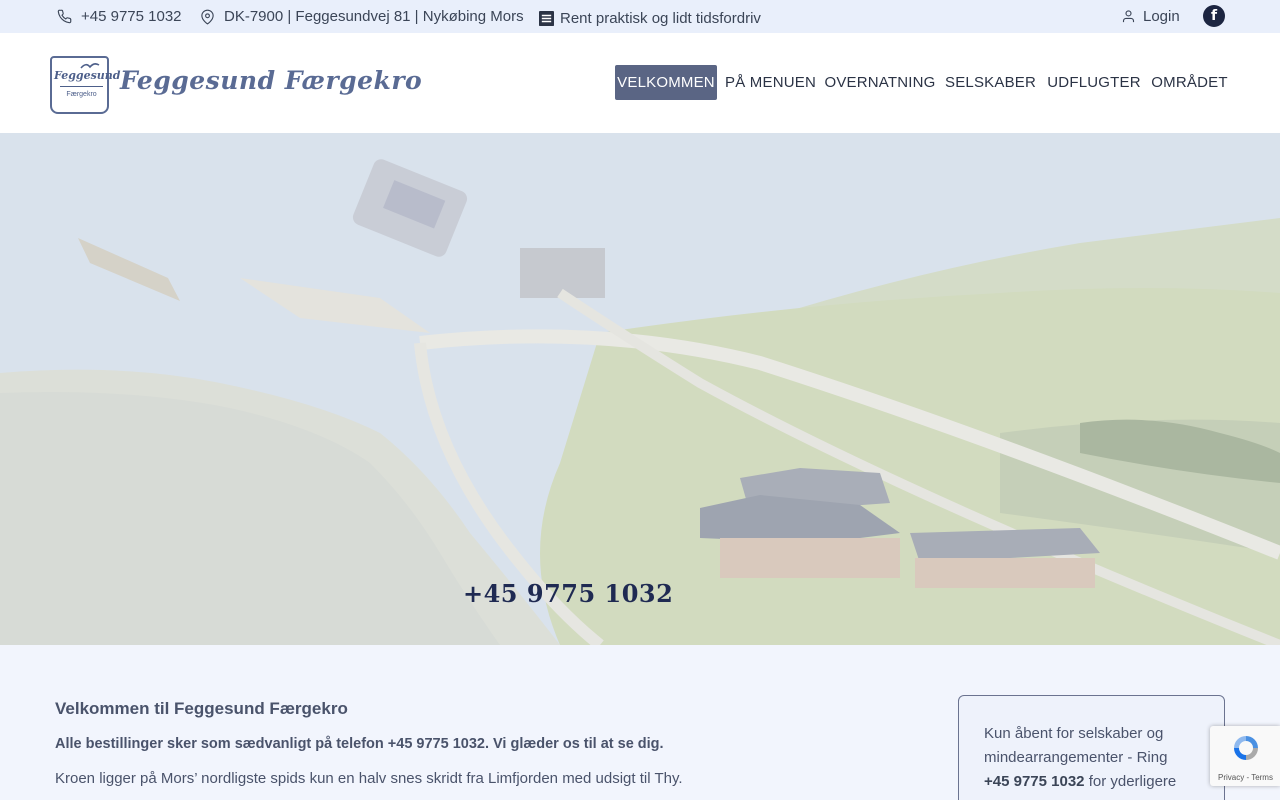 Image resolution: width=1280 pixels, height=800 pixels. I want to click on site-logo: Feggesund Færgekro Feggesund Færgekro, so click(236, 86).